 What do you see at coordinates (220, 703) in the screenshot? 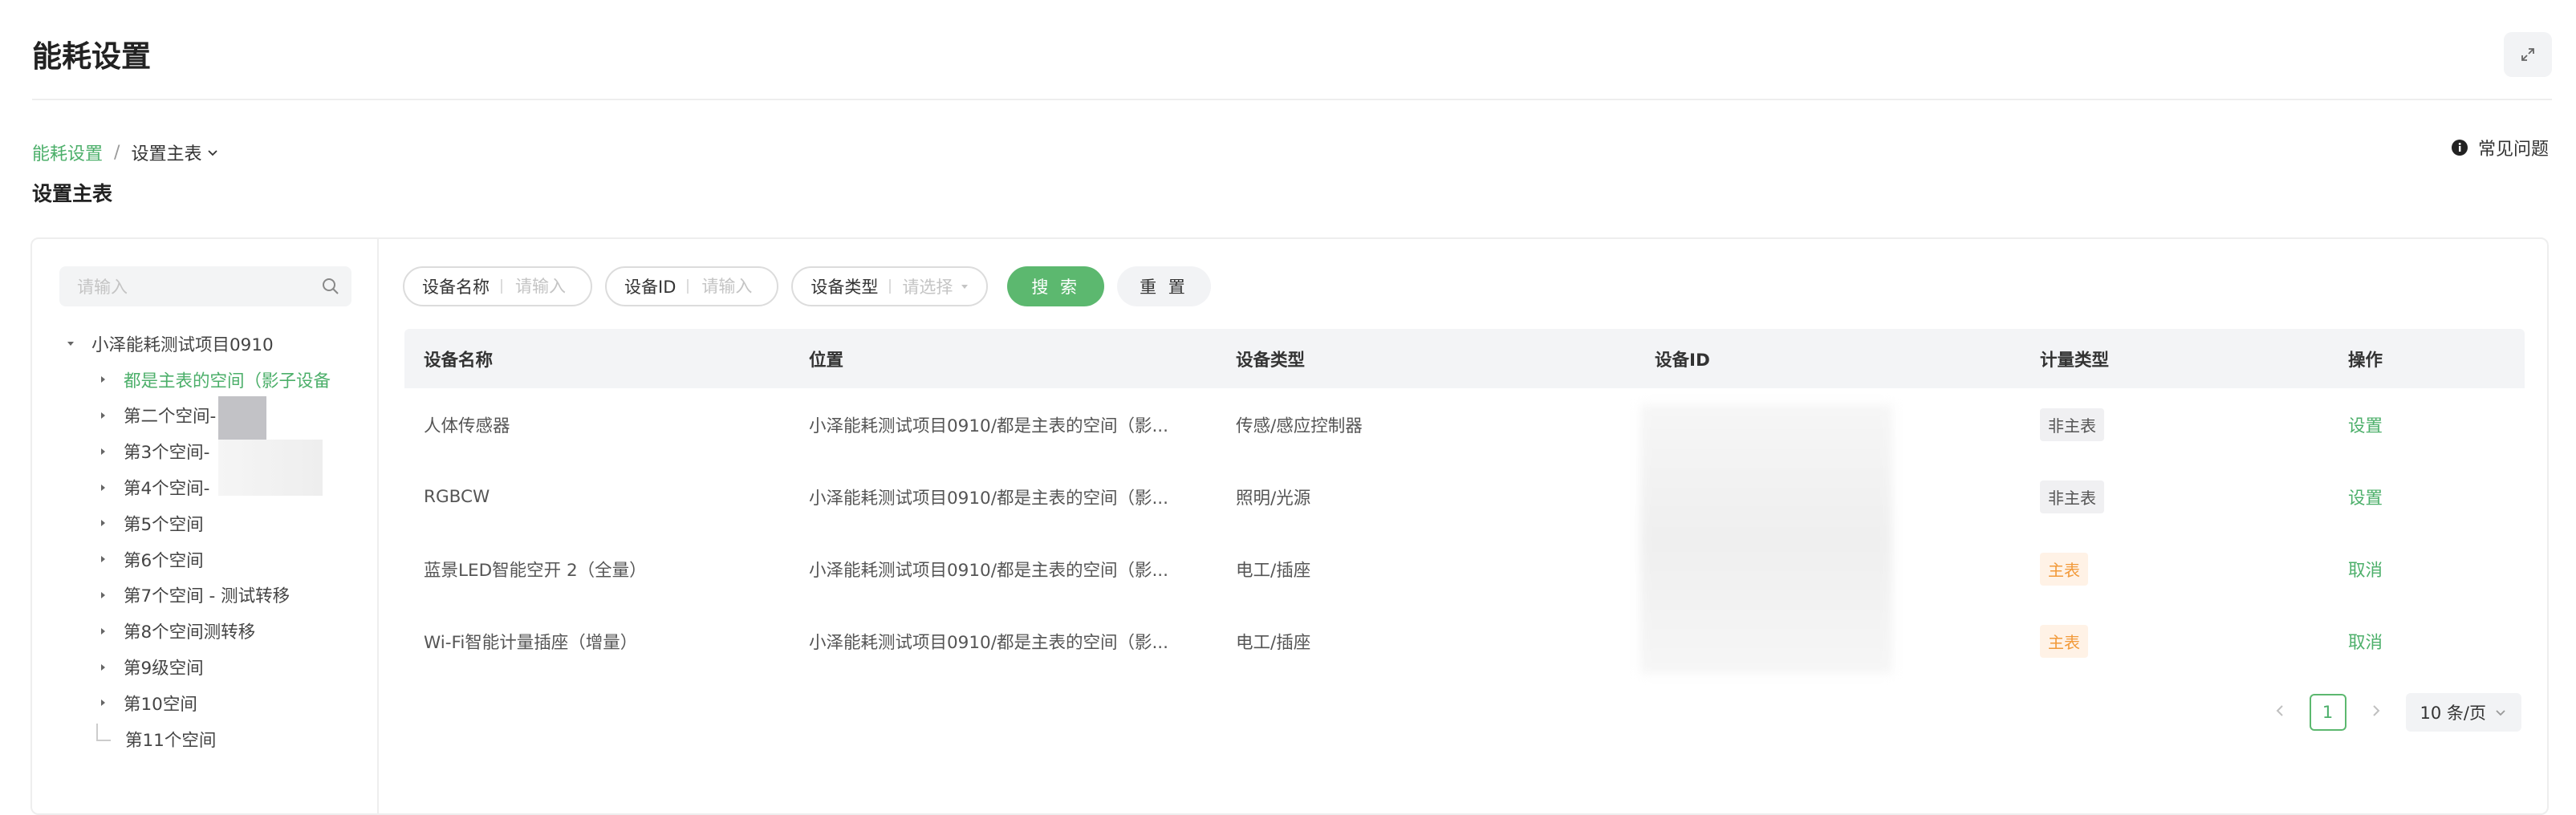
I see `tree-node-item: 第10空间` at bounding box center [220, 703].